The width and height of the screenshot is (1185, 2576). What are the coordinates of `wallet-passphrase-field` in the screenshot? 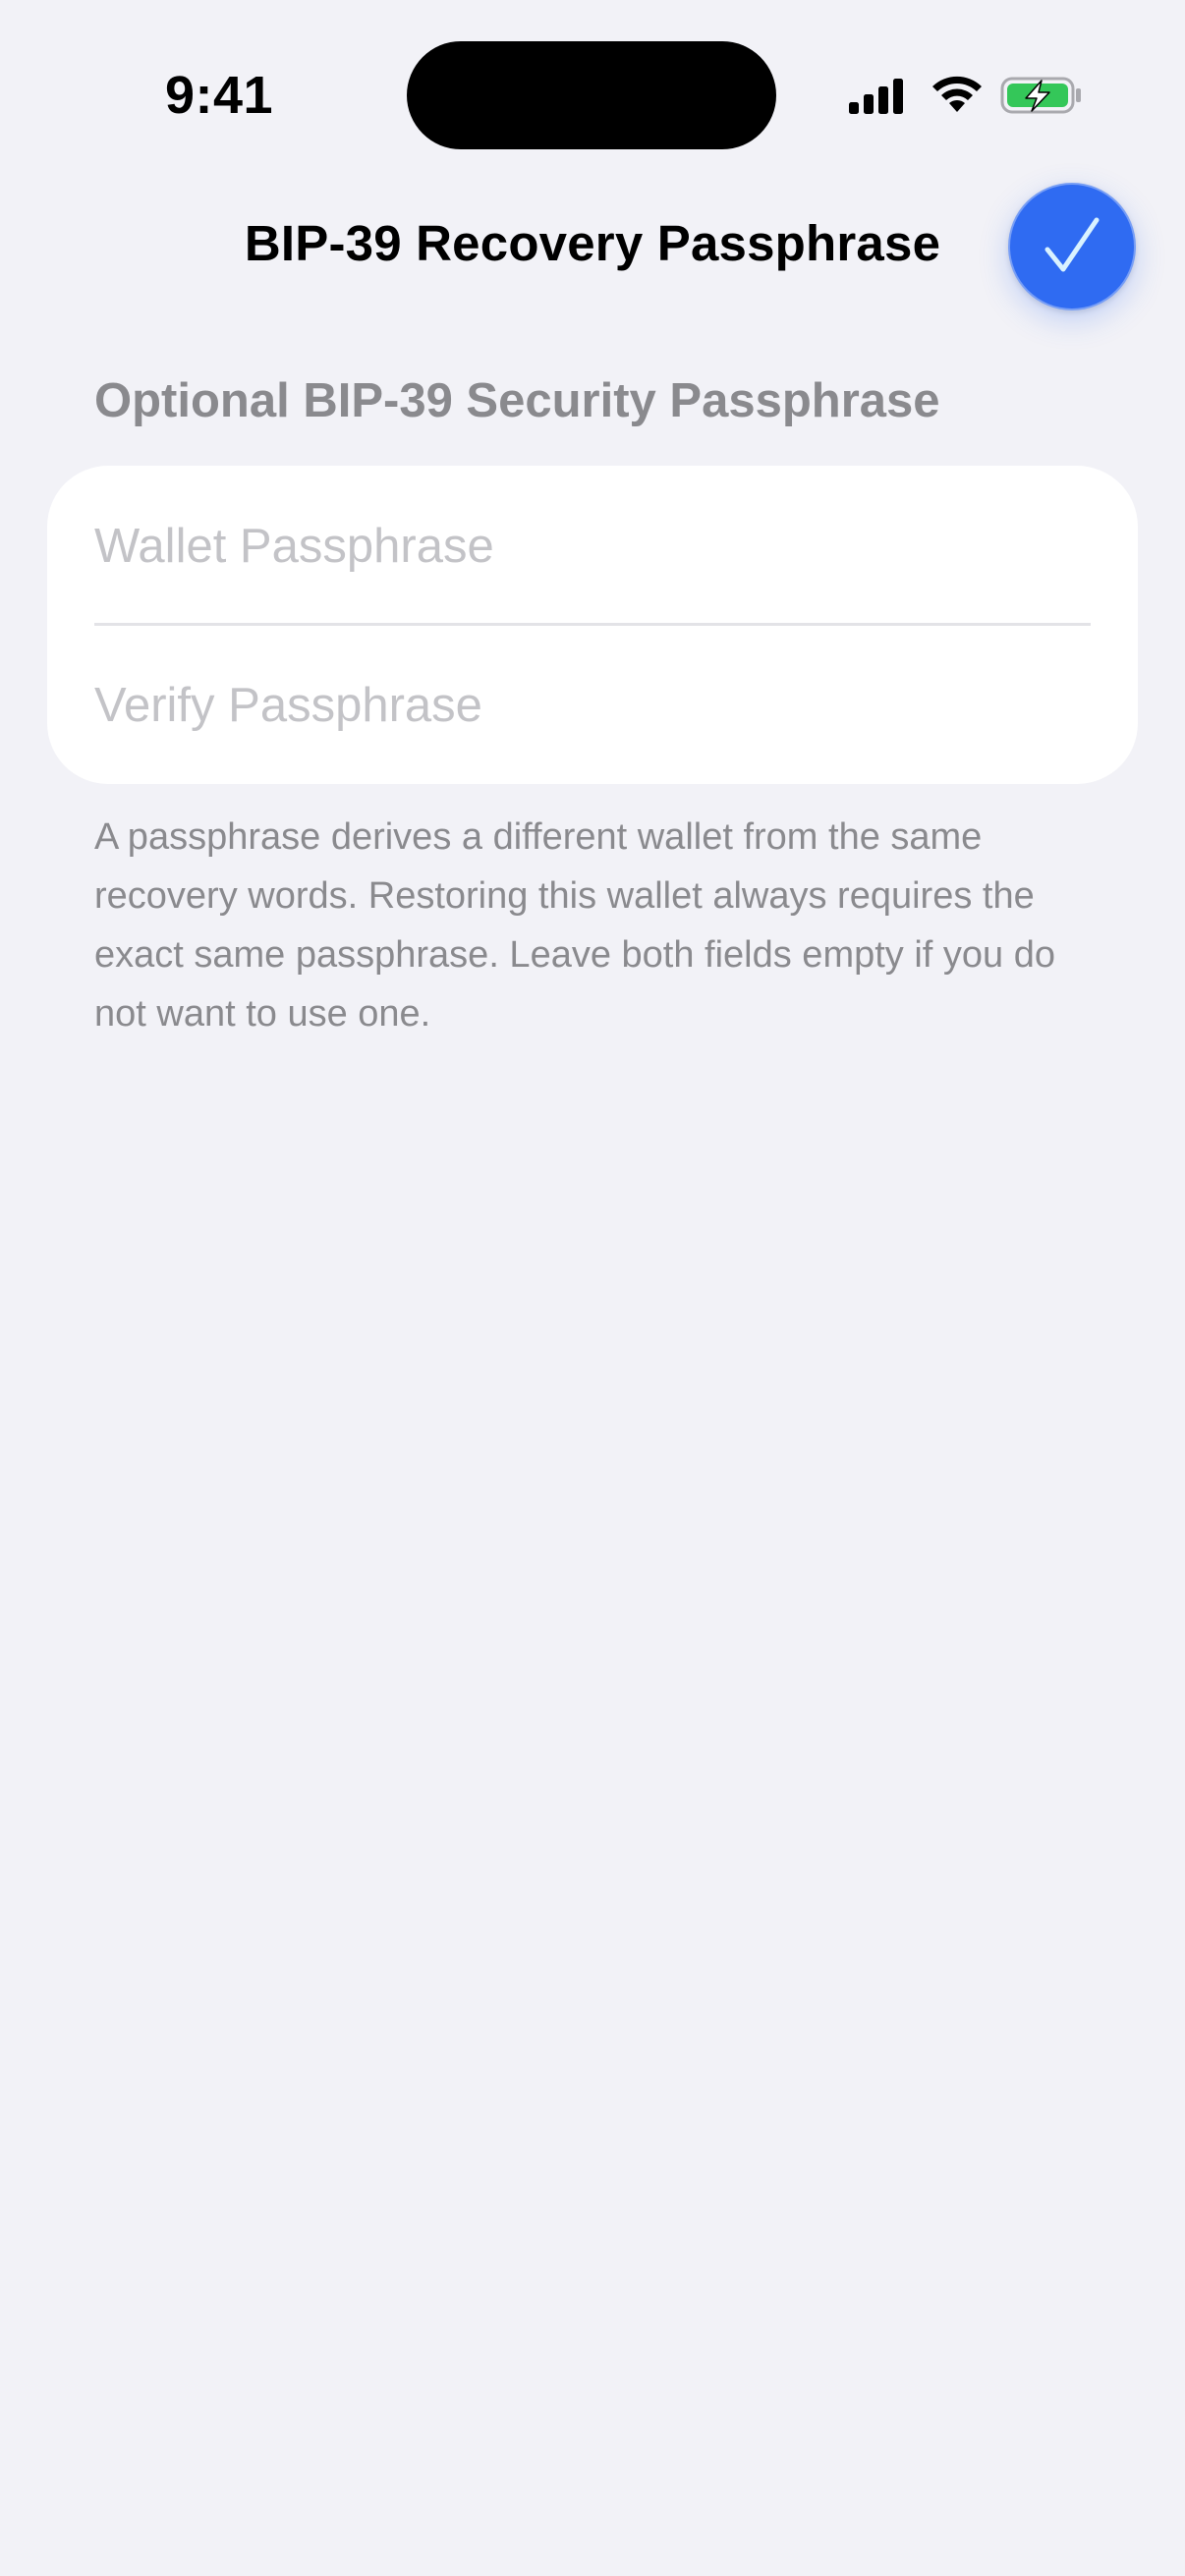 It's located at (592, 546).